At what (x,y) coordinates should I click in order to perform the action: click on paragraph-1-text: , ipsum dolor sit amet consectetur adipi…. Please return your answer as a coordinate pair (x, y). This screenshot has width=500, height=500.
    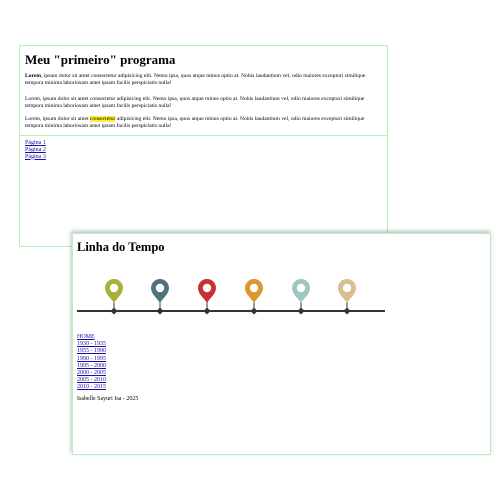
    Looking at the image, I should click on (195, 79).